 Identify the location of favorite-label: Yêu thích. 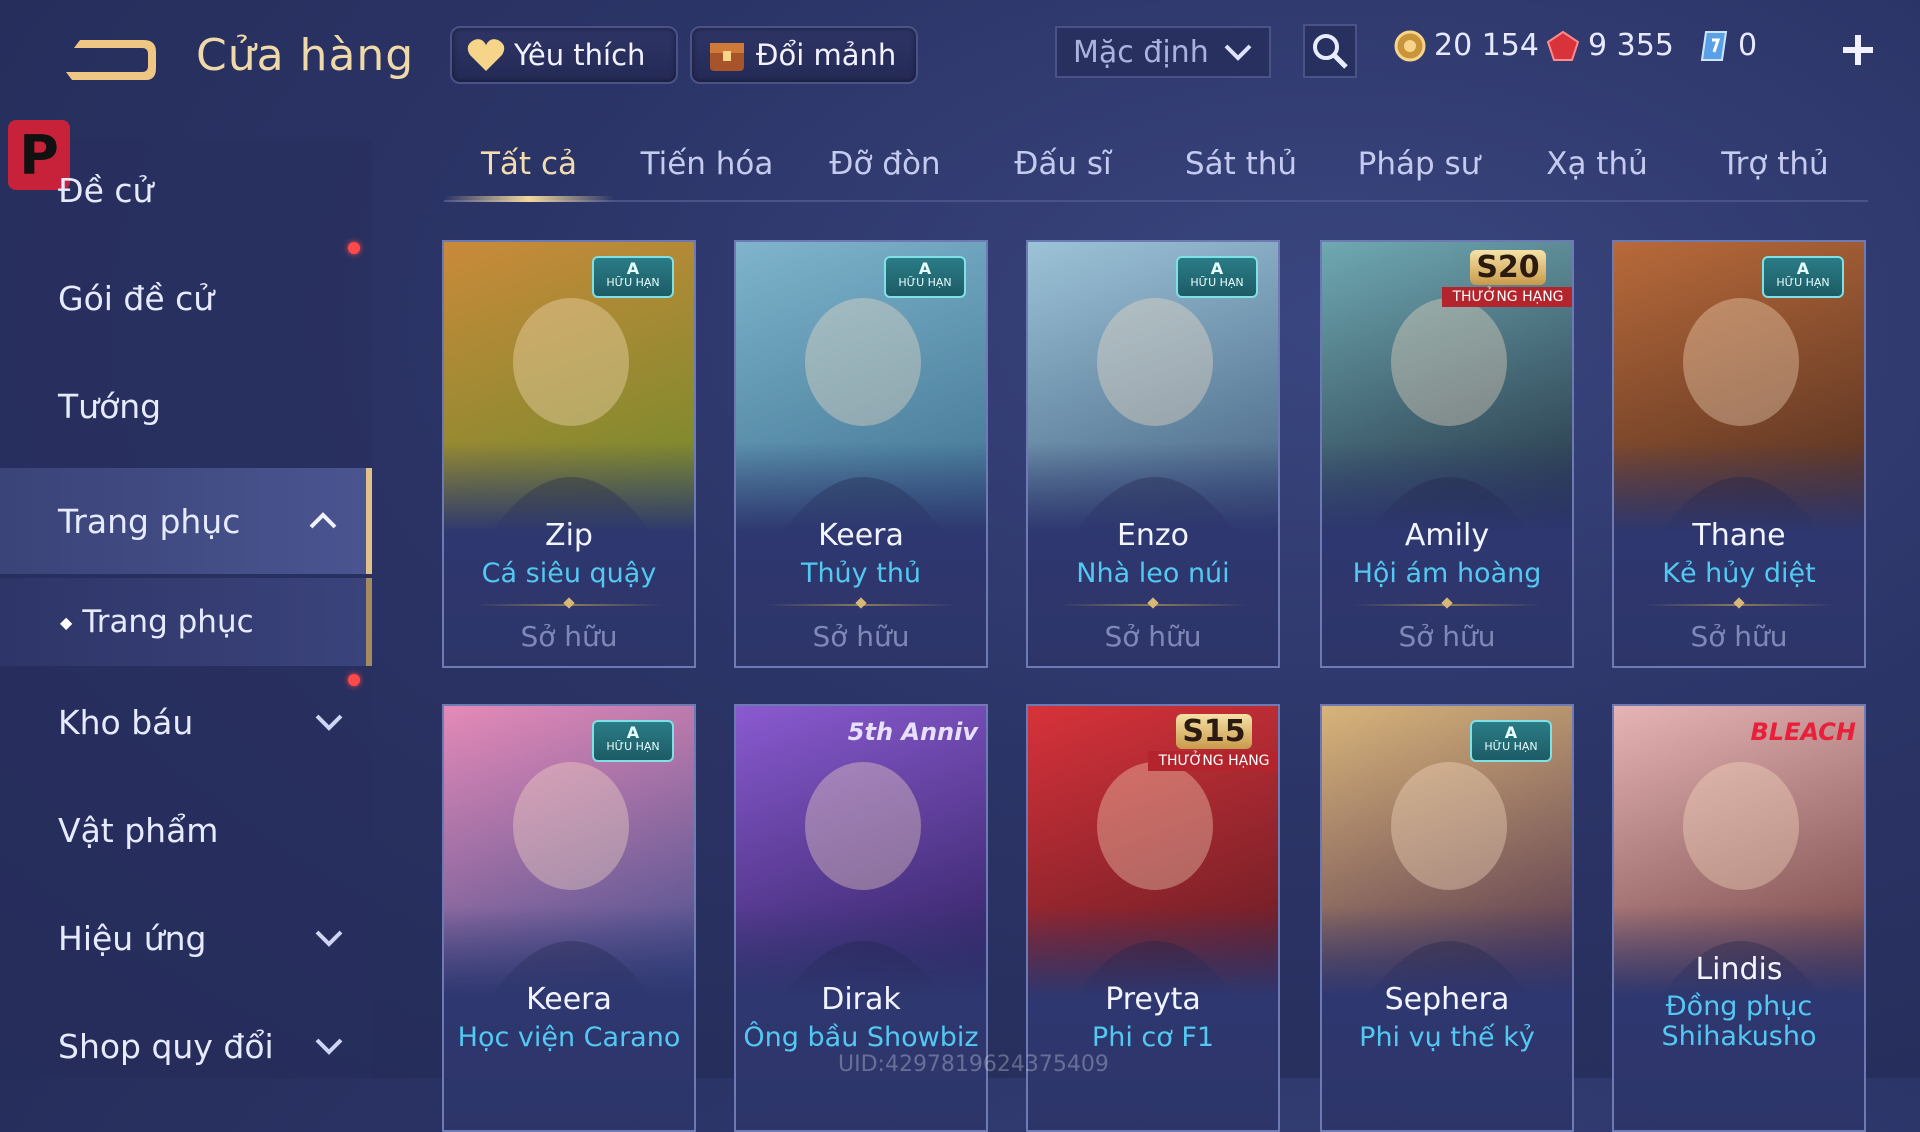
(580, 55).